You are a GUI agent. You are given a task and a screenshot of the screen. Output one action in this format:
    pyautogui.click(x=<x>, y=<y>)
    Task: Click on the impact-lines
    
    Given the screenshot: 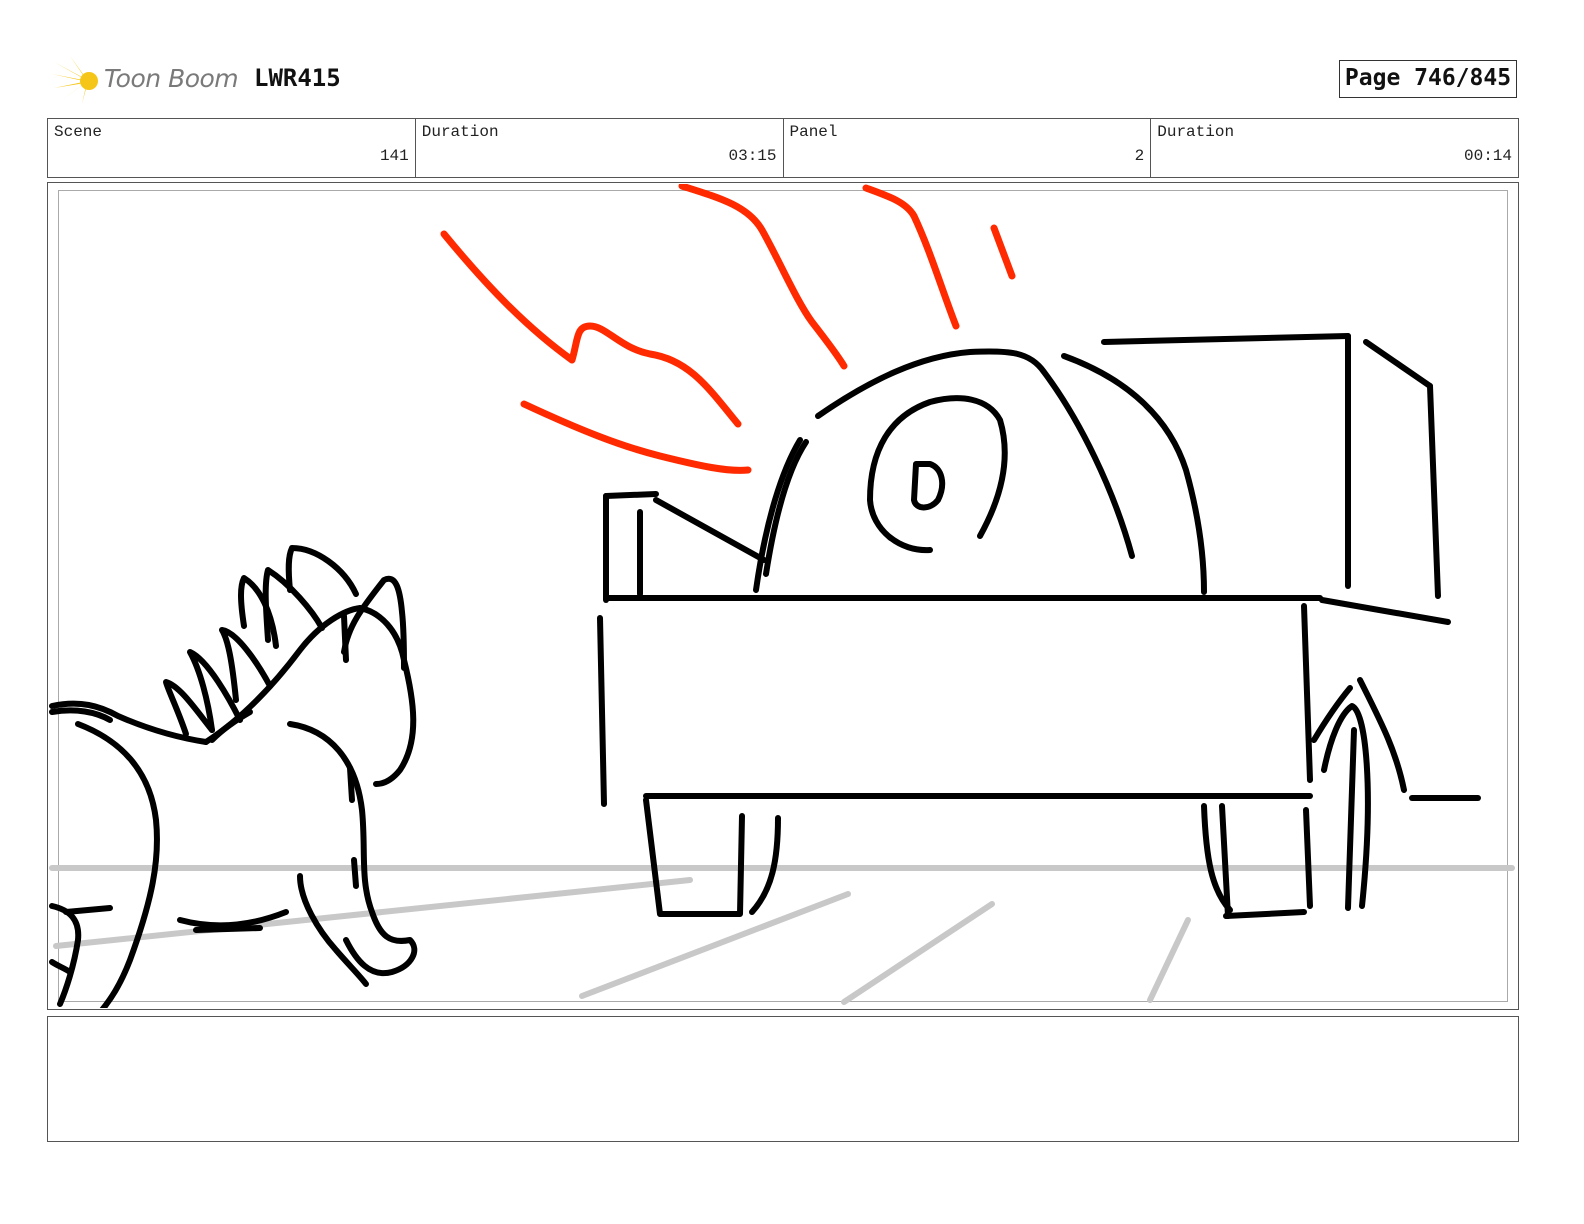 What is the action you would take?
    pyautogui.click(x=728, y=329)
    